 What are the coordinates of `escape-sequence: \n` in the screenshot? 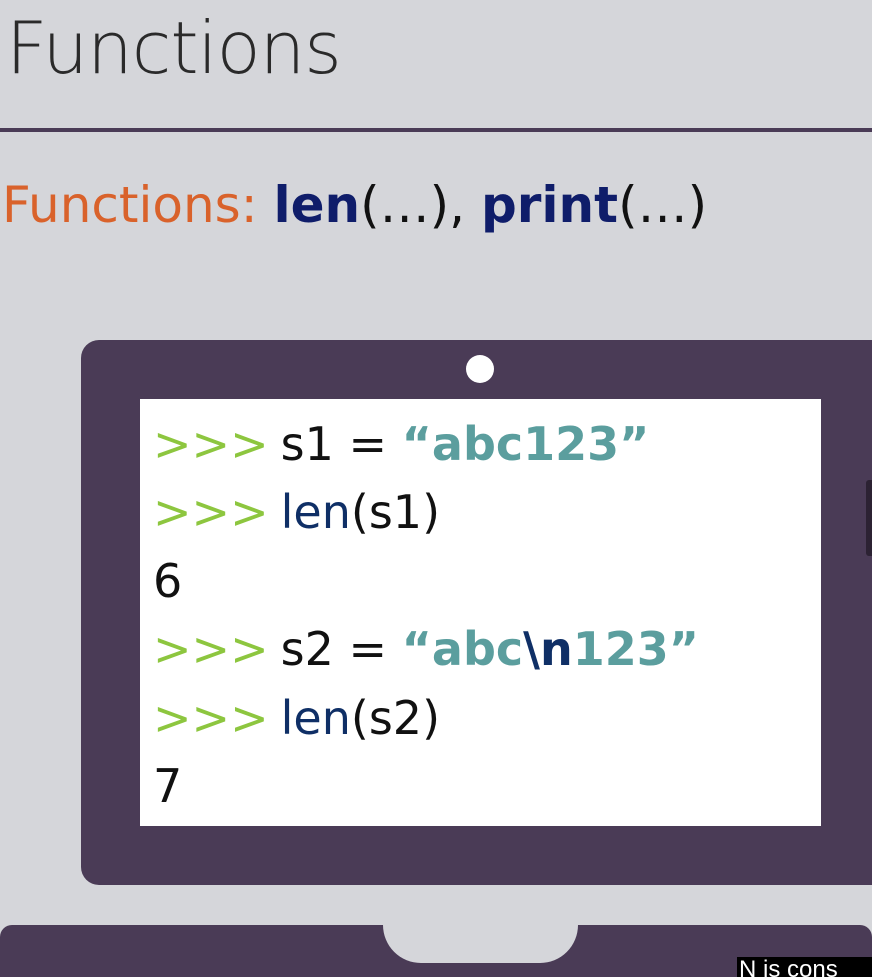 It's located at (548, 649).